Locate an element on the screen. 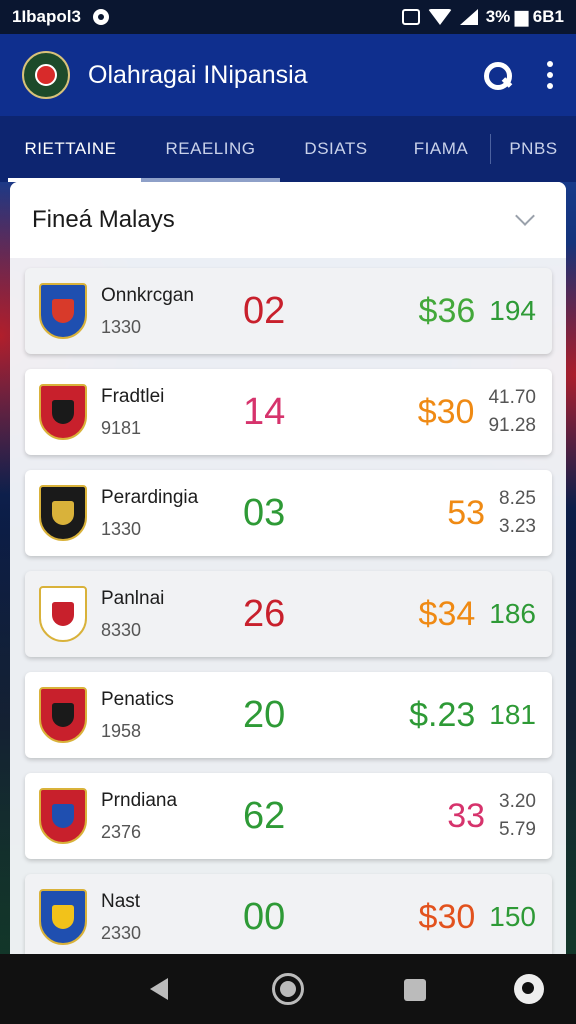 Image resolution: width=576 pixels, height=1024 pixels. team-code: 8330 is located at coordinates (121, 629).